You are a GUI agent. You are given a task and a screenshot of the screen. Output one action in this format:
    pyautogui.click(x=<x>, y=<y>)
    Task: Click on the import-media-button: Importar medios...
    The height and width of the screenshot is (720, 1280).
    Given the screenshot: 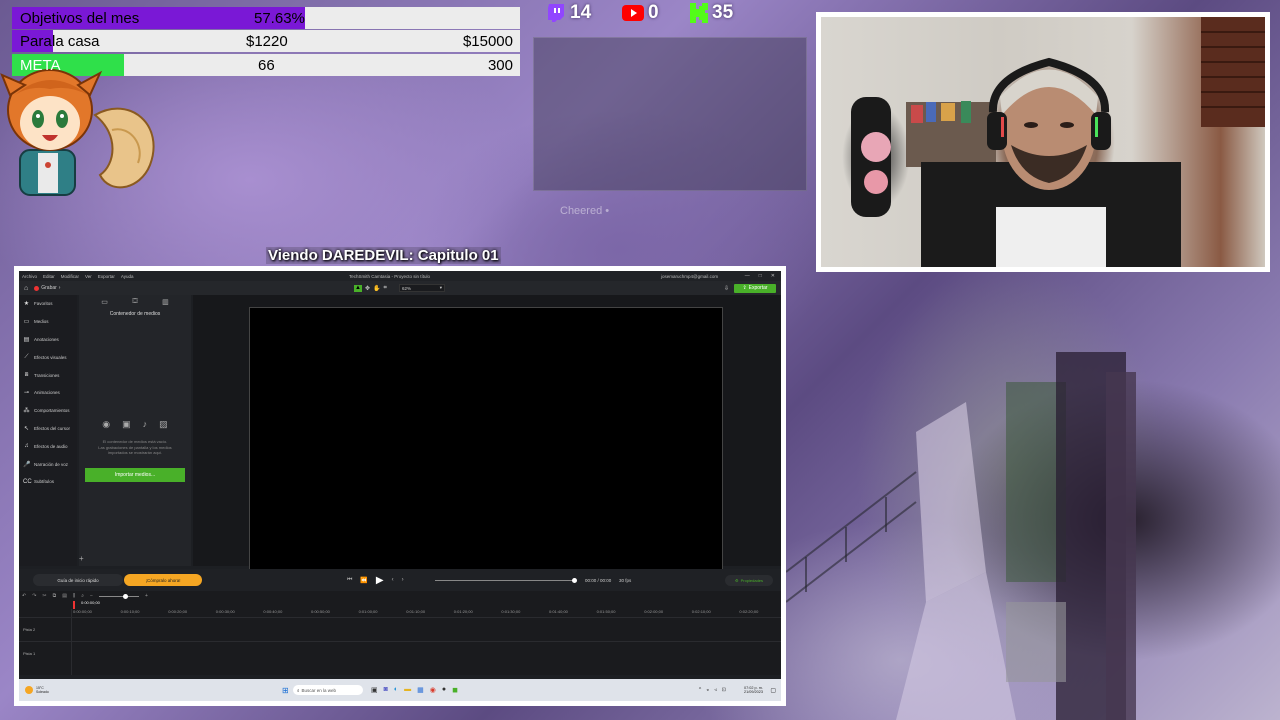 What is the action you would take?
    pyautogui.click(x=135, y=475)
    